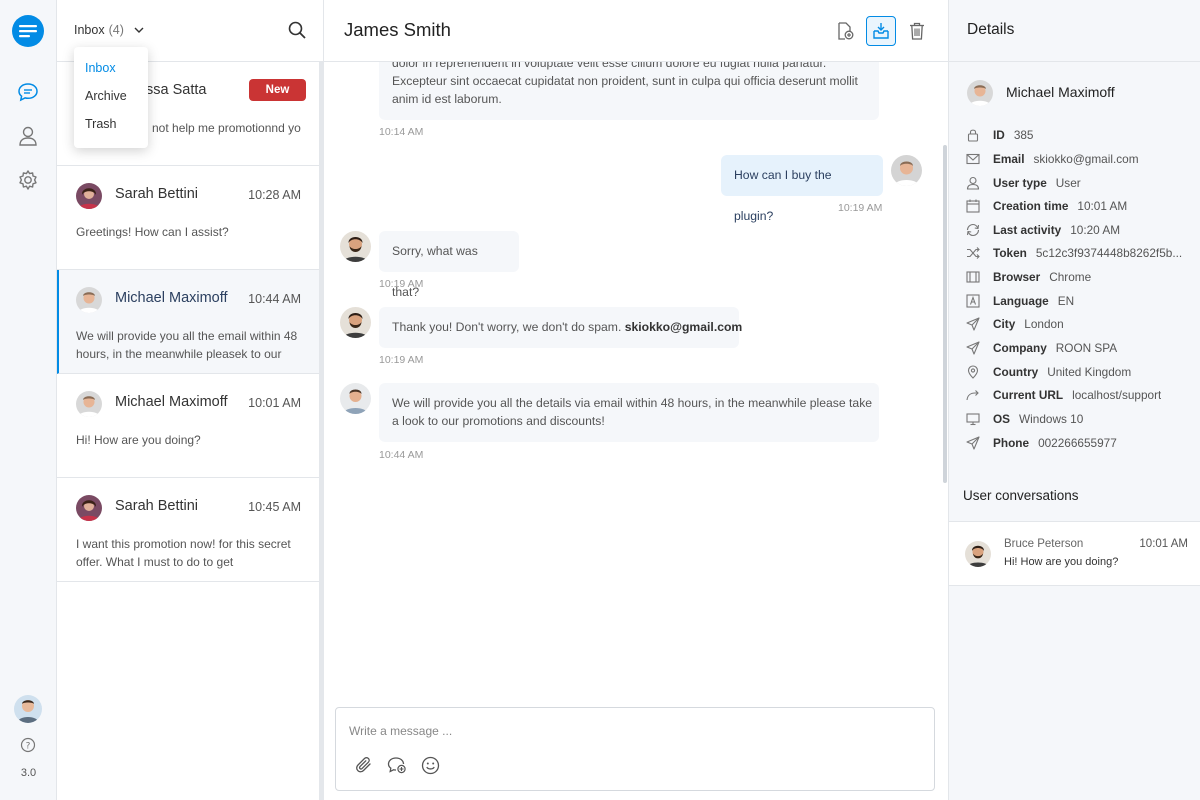 This screenshot has height=800, width=1200. I want to click on detail-value: User, so click(1068, 183).